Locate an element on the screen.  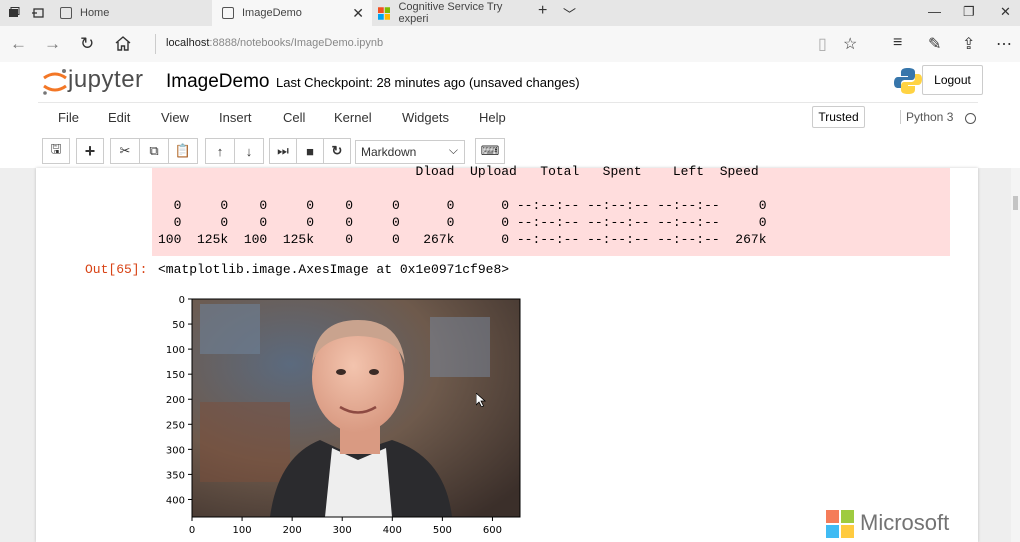
home-icon is located at coordinates (123, 43).